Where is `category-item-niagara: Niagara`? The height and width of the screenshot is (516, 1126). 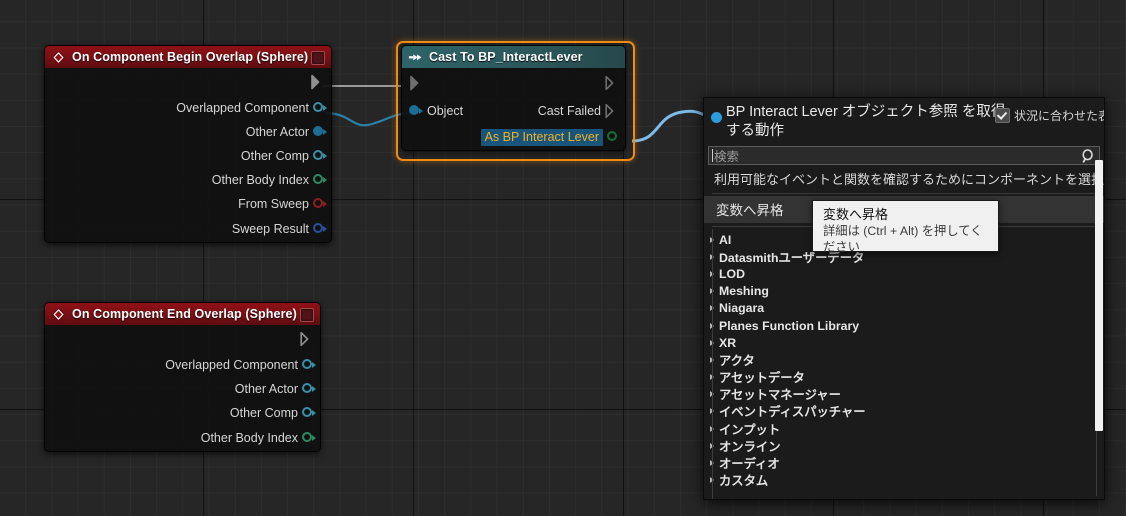
category-item-niagara: Niagara is located at coordinates (904, 308).